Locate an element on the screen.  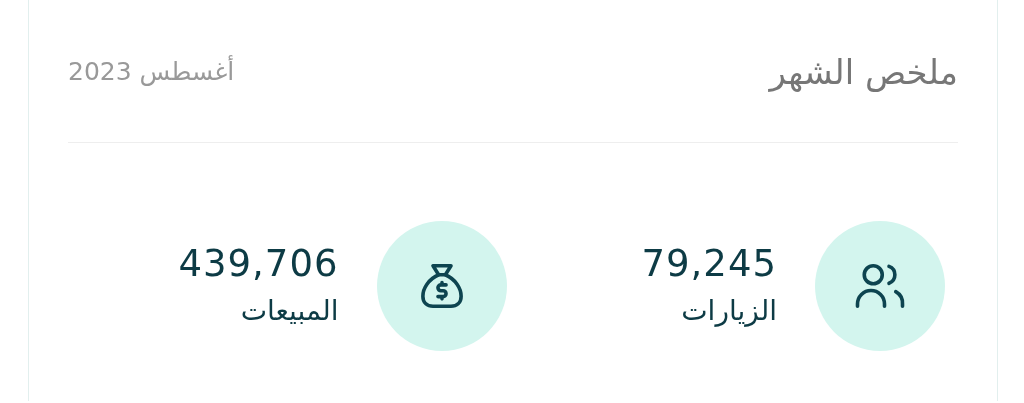
stat-value: 439,706 is located at coordinates (258, 264).